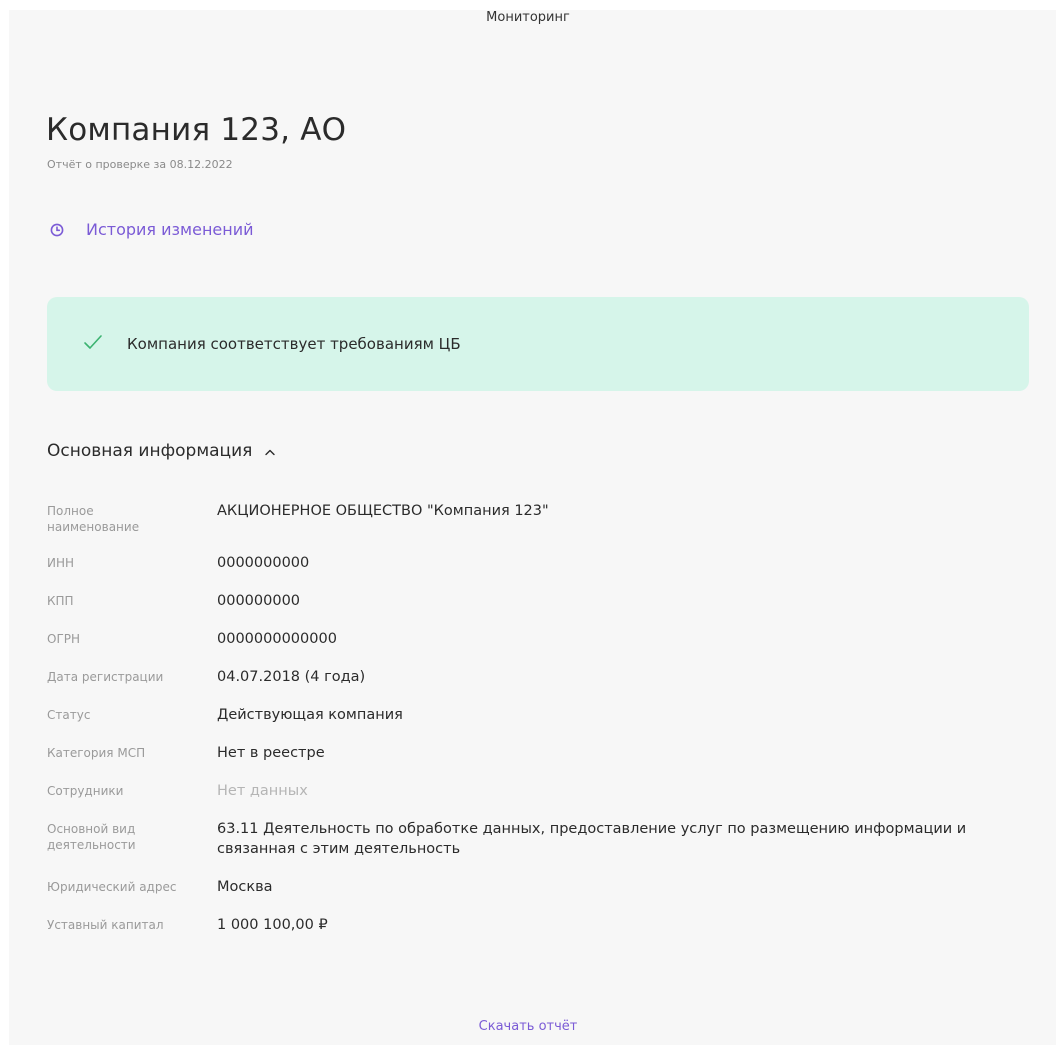 Image resolution: width=1056 pixels, height=1045 pixels. Describe the element at coordinates (542, 715) in the screenshot. I see `info-row-status: Статус Действующая компания` at that location.